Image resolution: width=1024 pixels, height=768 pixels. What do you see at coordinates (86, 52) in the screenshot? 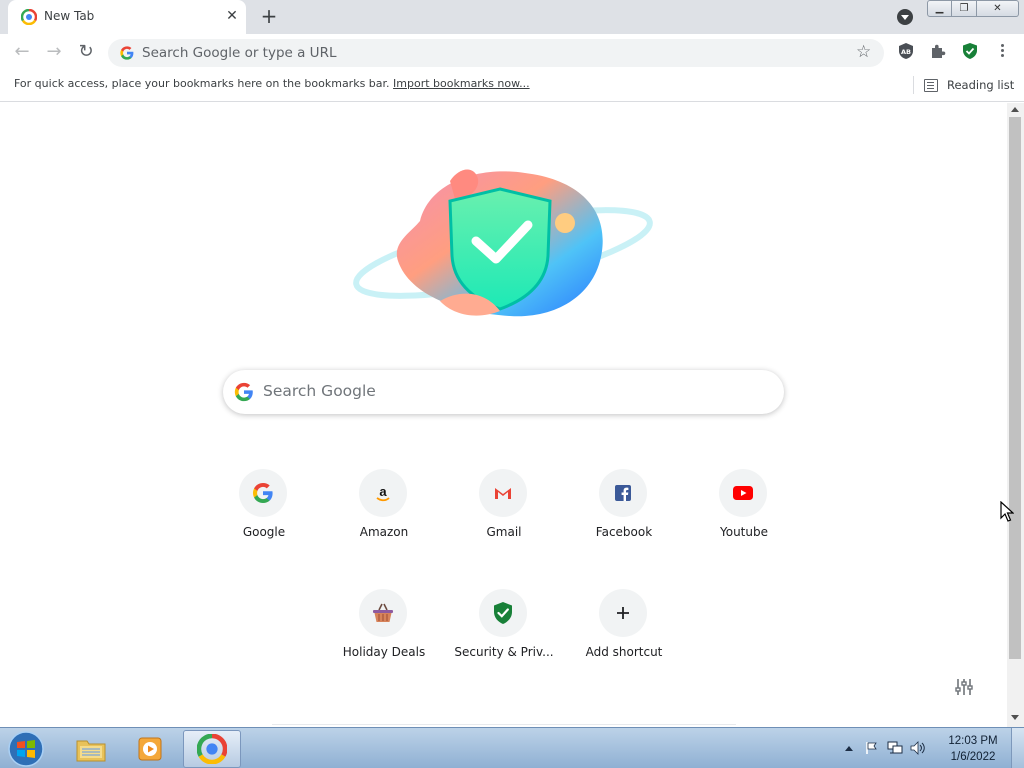
I see `reload-icon: ↻` at bounding box center [86, 52].